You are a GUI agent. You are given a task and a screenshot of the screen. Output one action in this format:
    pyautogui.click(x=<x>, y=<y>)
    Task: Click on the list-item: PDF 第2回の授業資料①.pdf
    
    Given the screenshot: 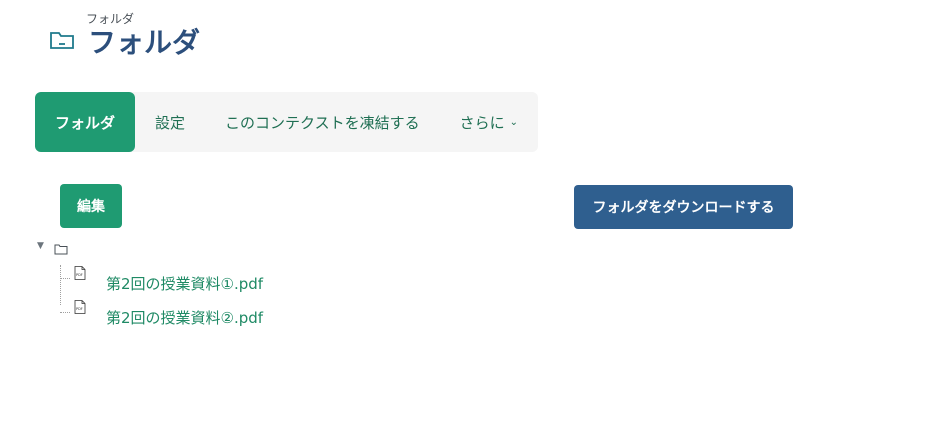 What is the action you would take?
    pyautogui.click(x=190, y=282)
    